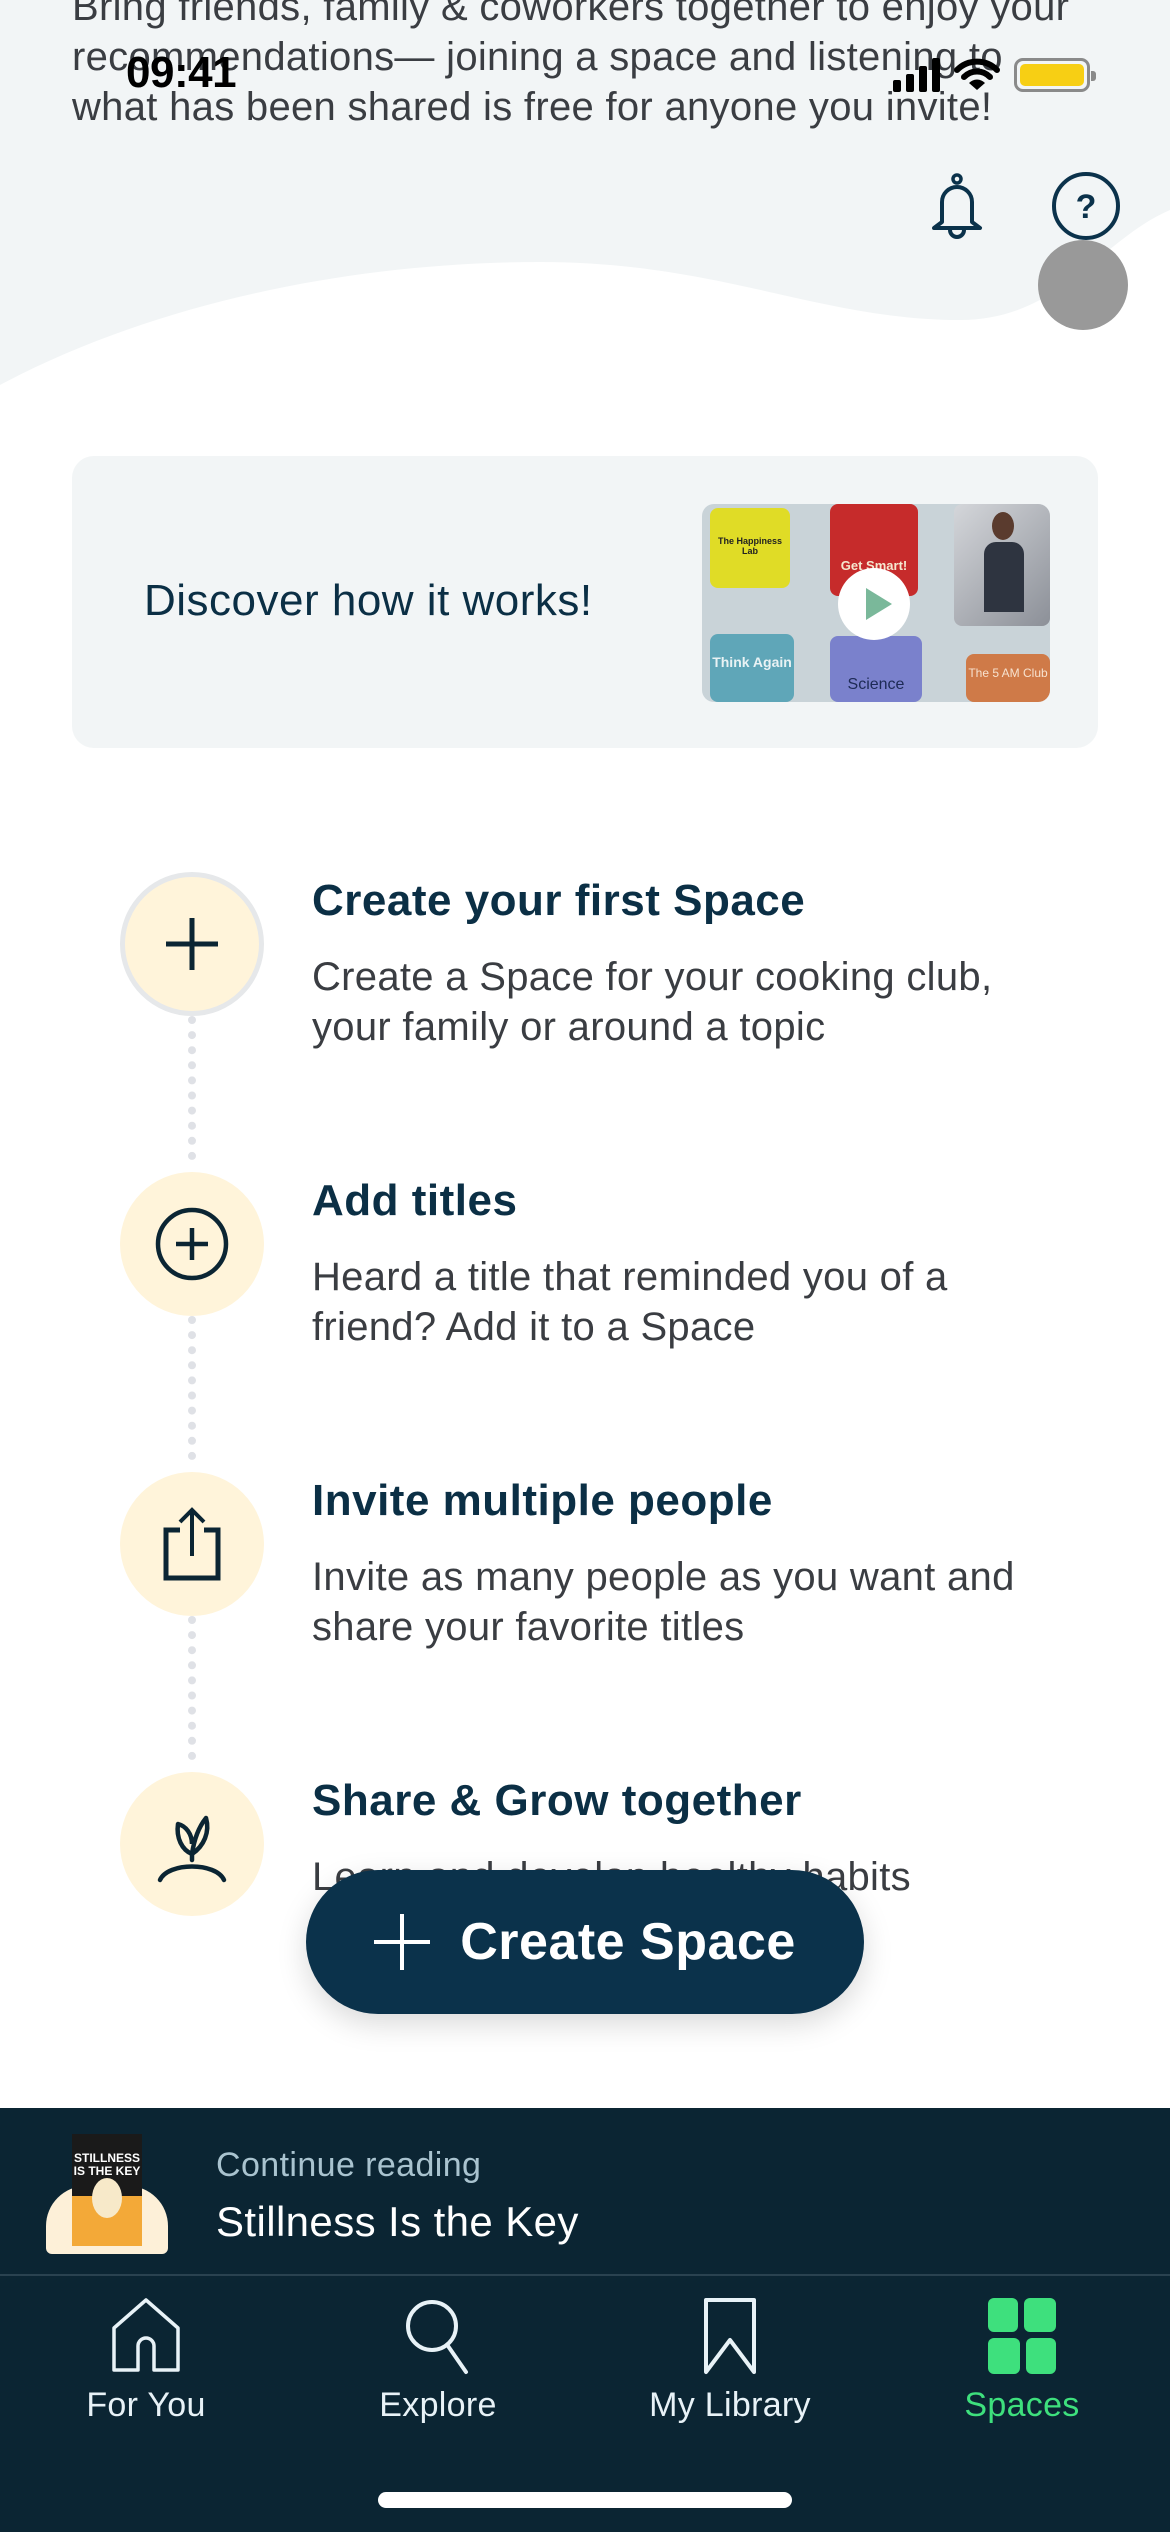  I want to click on discover-title: Discover how it works!, so click(368, 600).